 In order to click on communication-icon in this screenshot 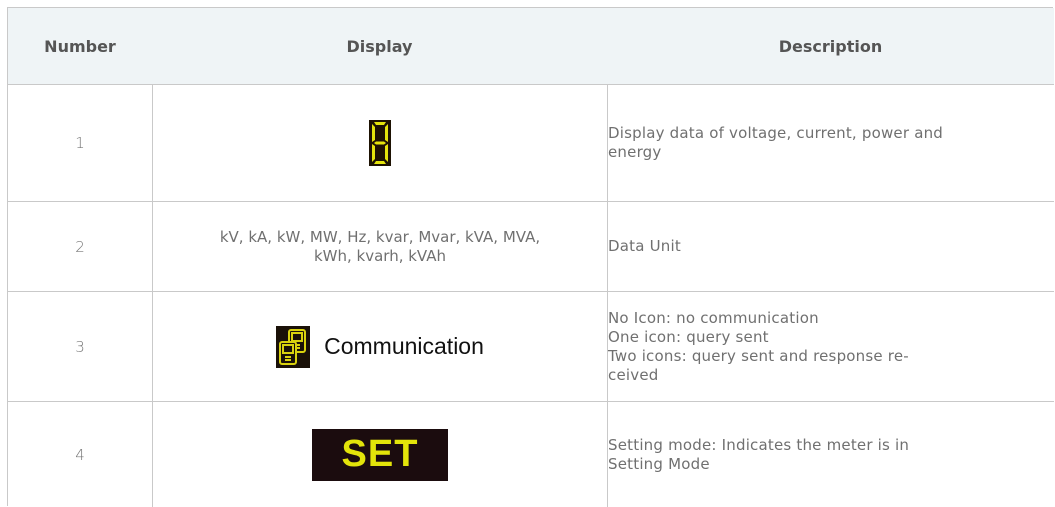, I will do `click(293, 346)`.